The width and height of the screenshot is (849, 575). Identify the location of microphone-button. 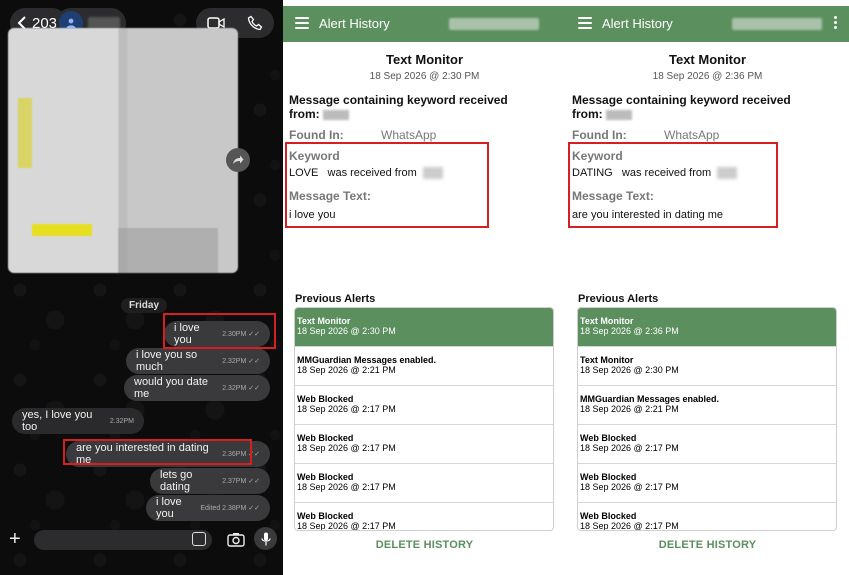
(265, 538).